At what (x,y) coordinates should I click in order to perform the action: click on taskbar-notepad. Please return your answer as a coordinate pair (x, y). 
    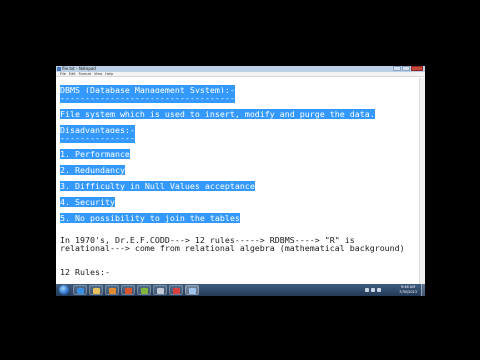
    Looking at the image, I should click on (192, 290).